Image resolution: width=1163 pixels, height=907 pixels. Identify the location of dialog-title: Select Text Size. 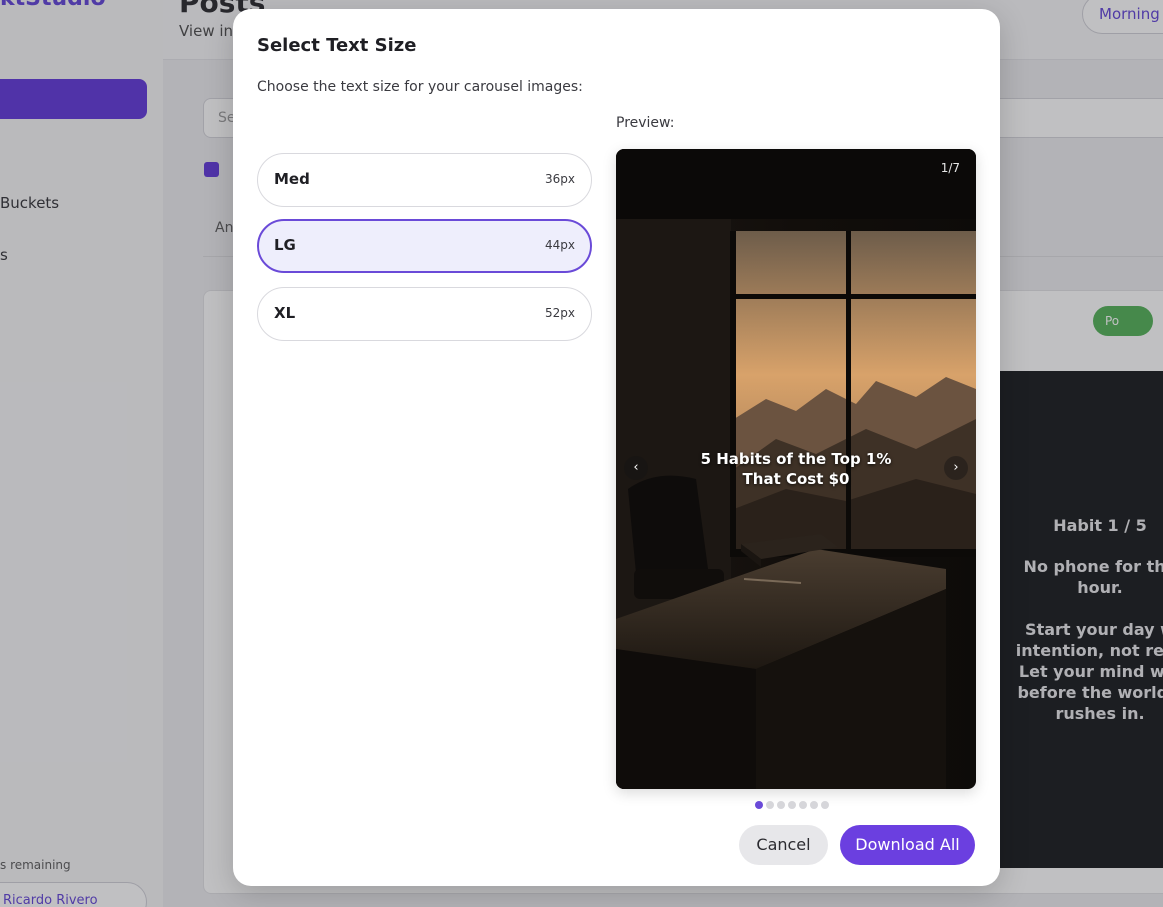
(337, 45).